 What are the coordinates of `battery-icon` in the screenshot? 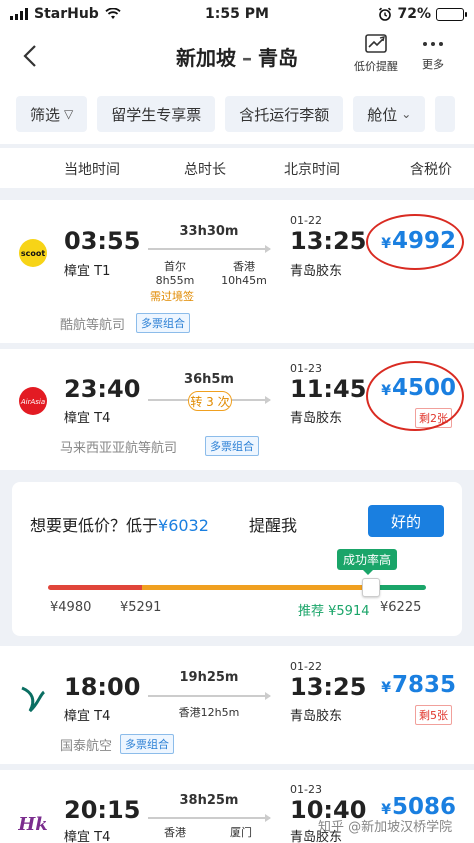 It's located at (451, 14).